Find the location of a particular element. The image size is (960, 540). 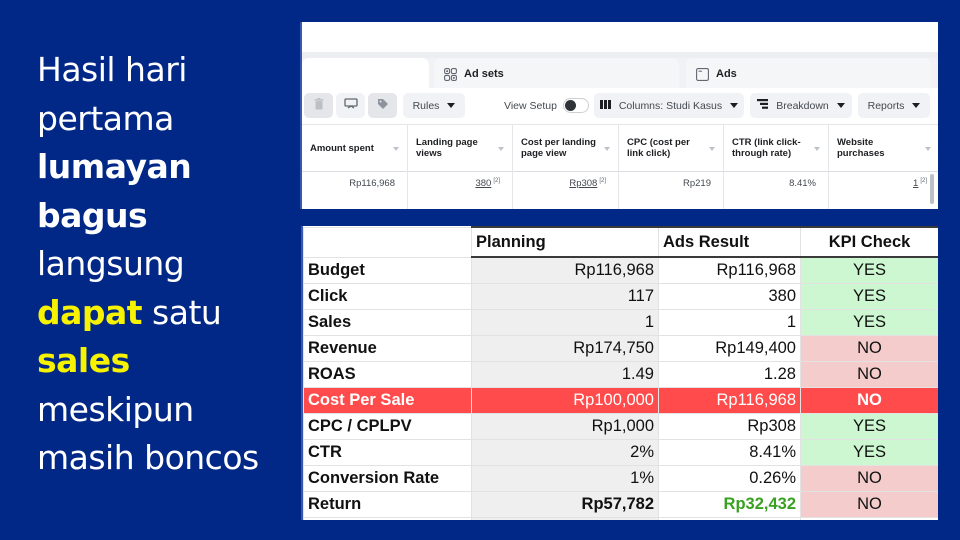

caption-text: meskipun is located at coordinates (115, 409).